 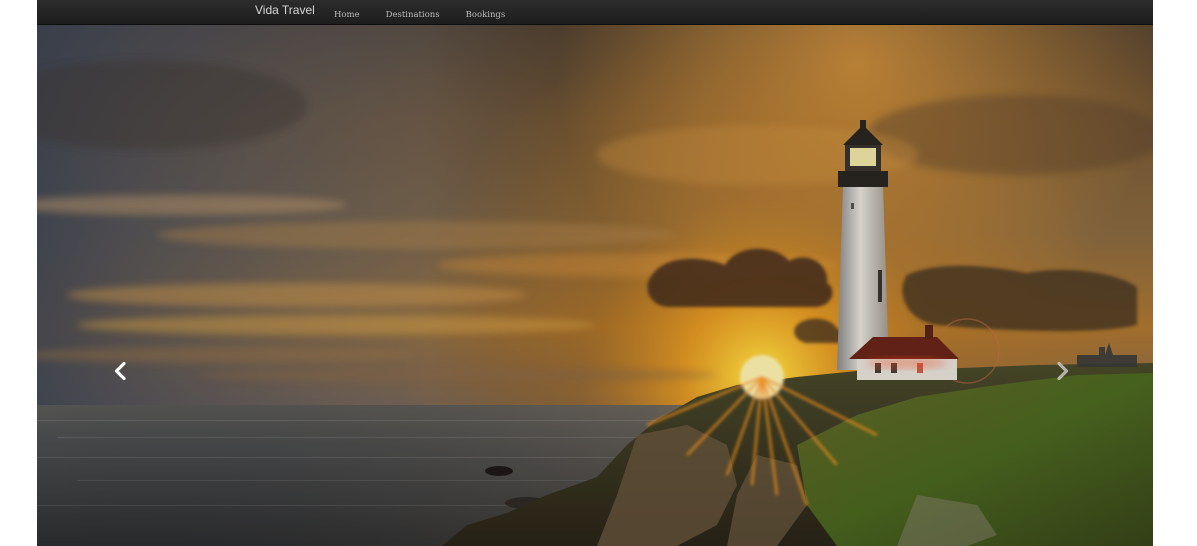 I want to click on nav-menu: Home Destinations Bookings, so click(x=432, y=13).